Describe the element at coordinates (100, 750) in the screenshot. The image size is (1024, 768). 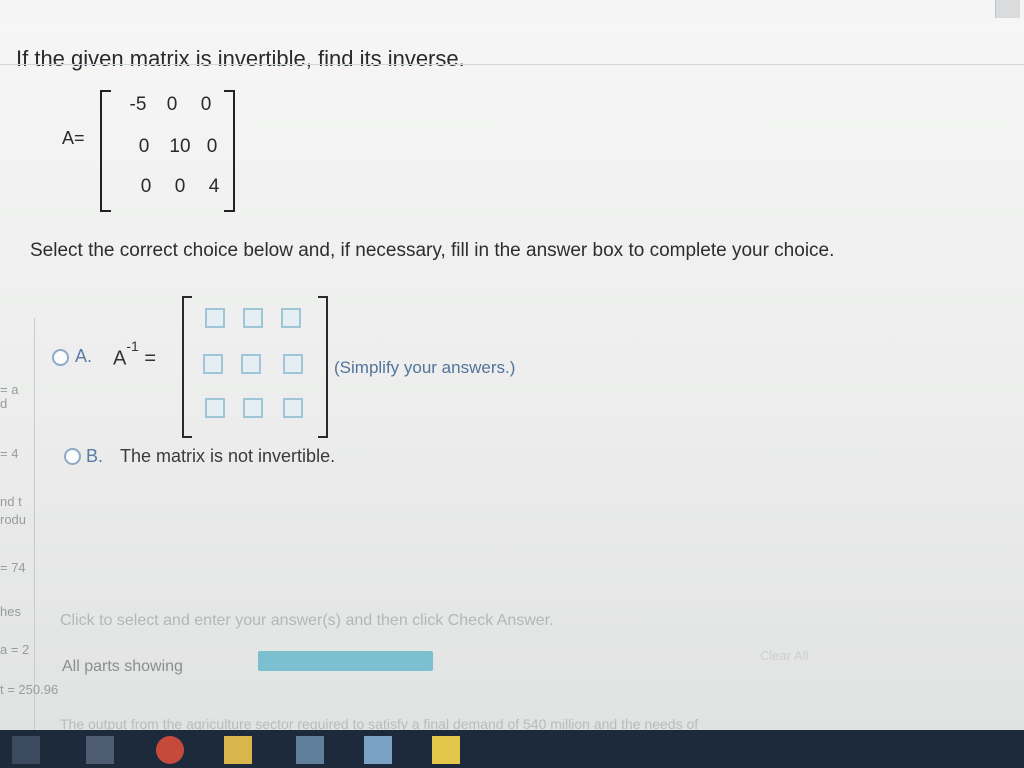
I see `file-explorer-icon` at that location.